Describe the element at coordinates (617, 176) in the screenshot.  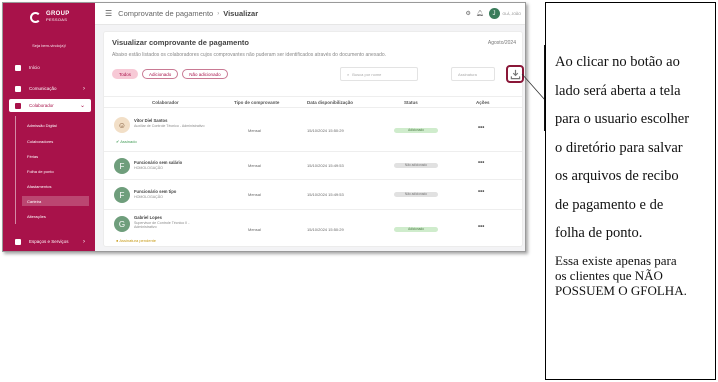
I see `annotation-line: os arquivos de recibo` at that location.